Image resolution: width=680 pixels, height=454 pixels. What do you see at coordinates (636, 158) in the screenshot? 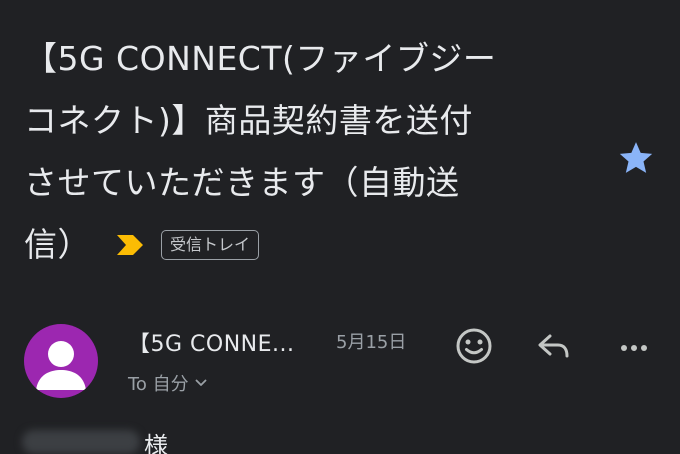
I see `star-icon` at bounding box center [636, 158].